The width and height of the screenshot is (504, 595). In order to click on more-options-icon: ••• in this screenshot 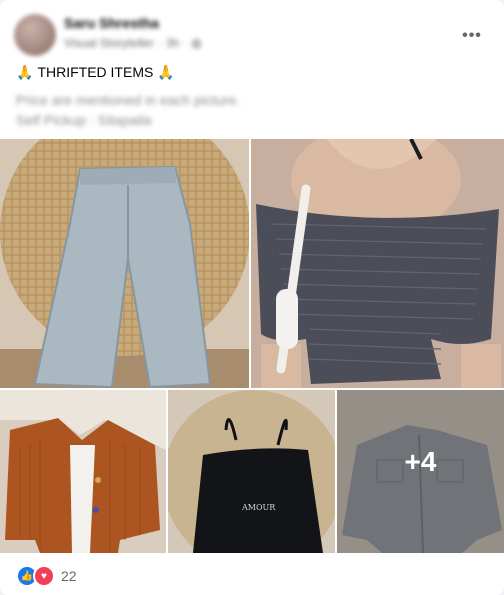, I will do `click(472, 36)`.